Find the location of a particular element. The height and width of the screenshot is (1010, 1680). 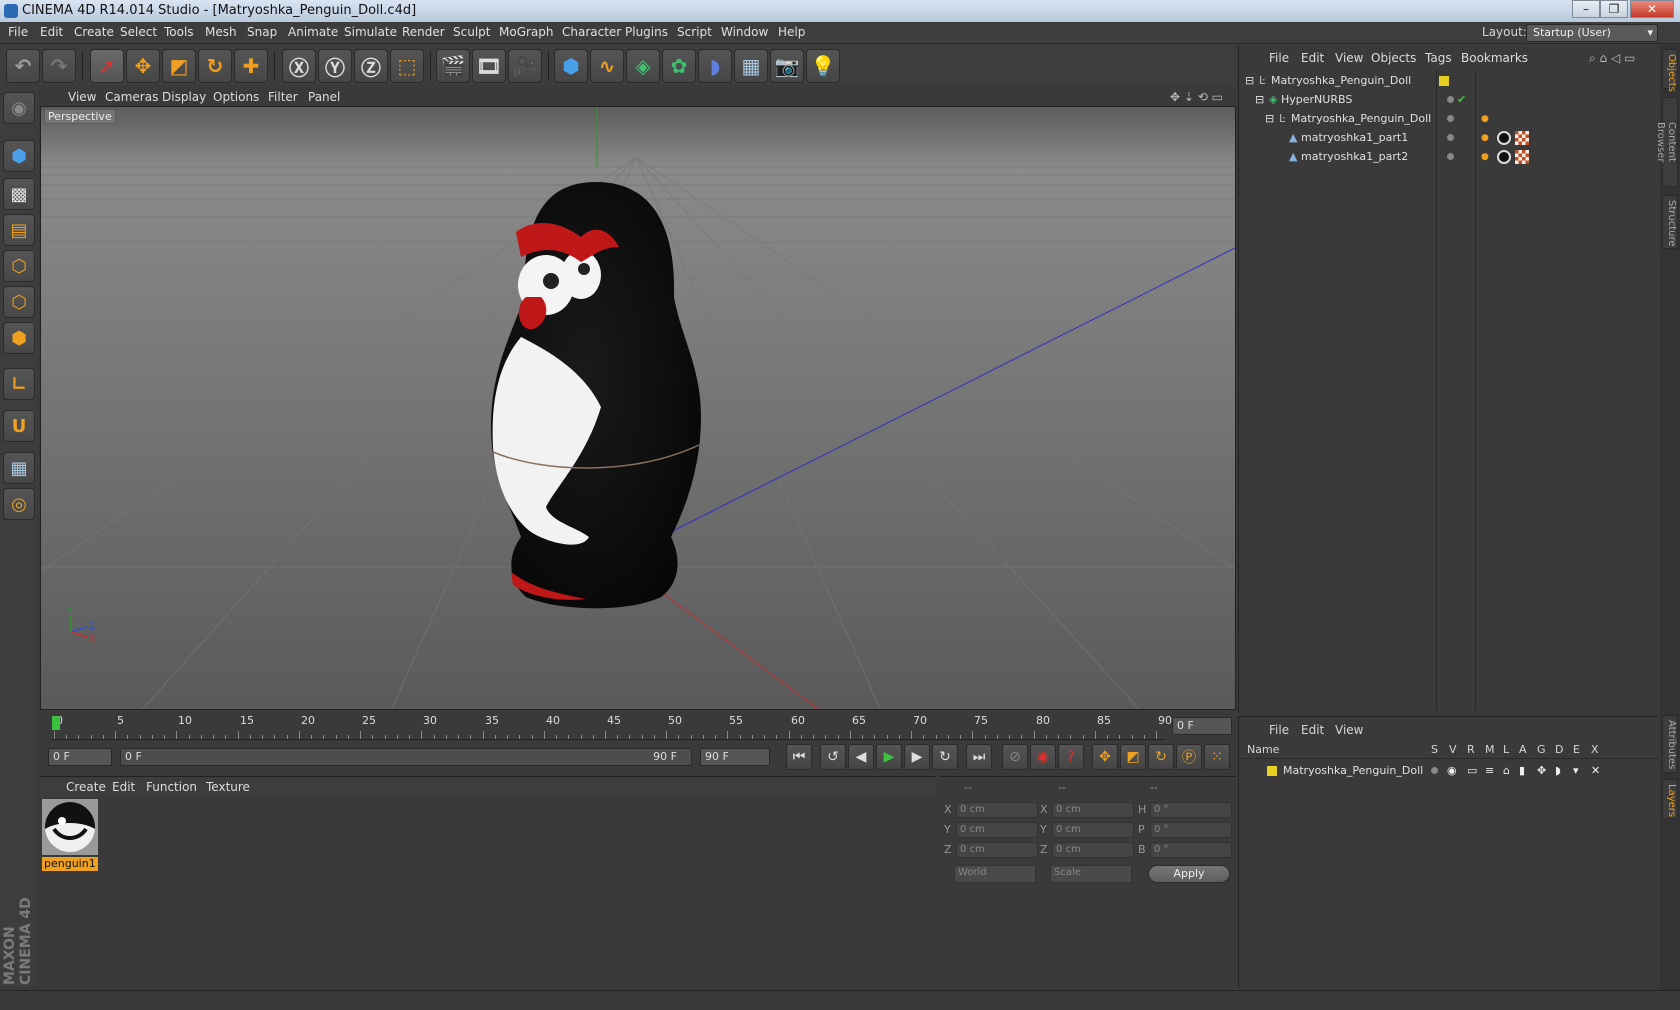

maximize-button: ❐ is located at coordinates (1614, 9).